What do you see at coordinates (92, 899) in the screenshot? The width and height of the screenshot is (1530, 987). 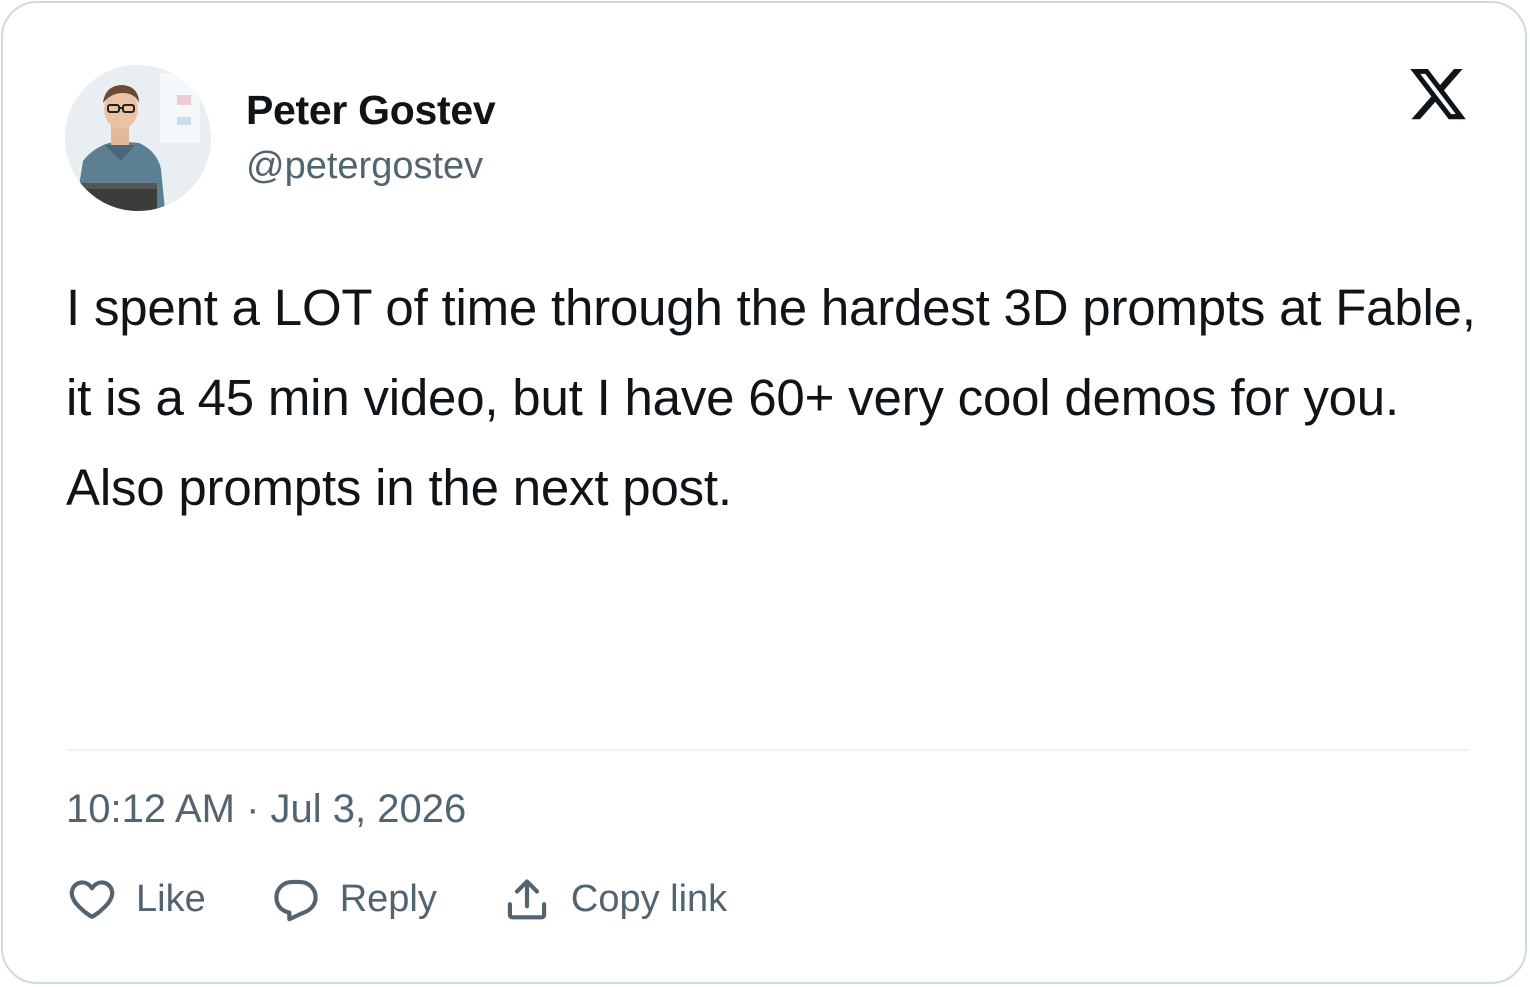 I see `heart-icon` at bounding box center [92, 899].